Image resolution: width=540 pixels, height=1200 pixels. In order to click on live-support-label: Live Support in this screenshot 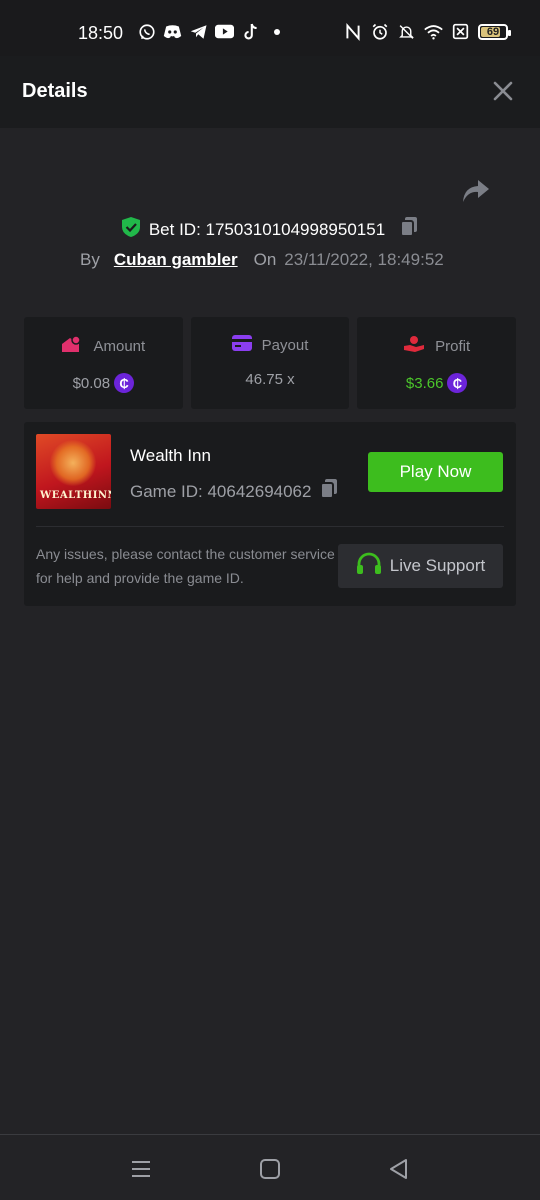, I will do `click(437, 565)`.